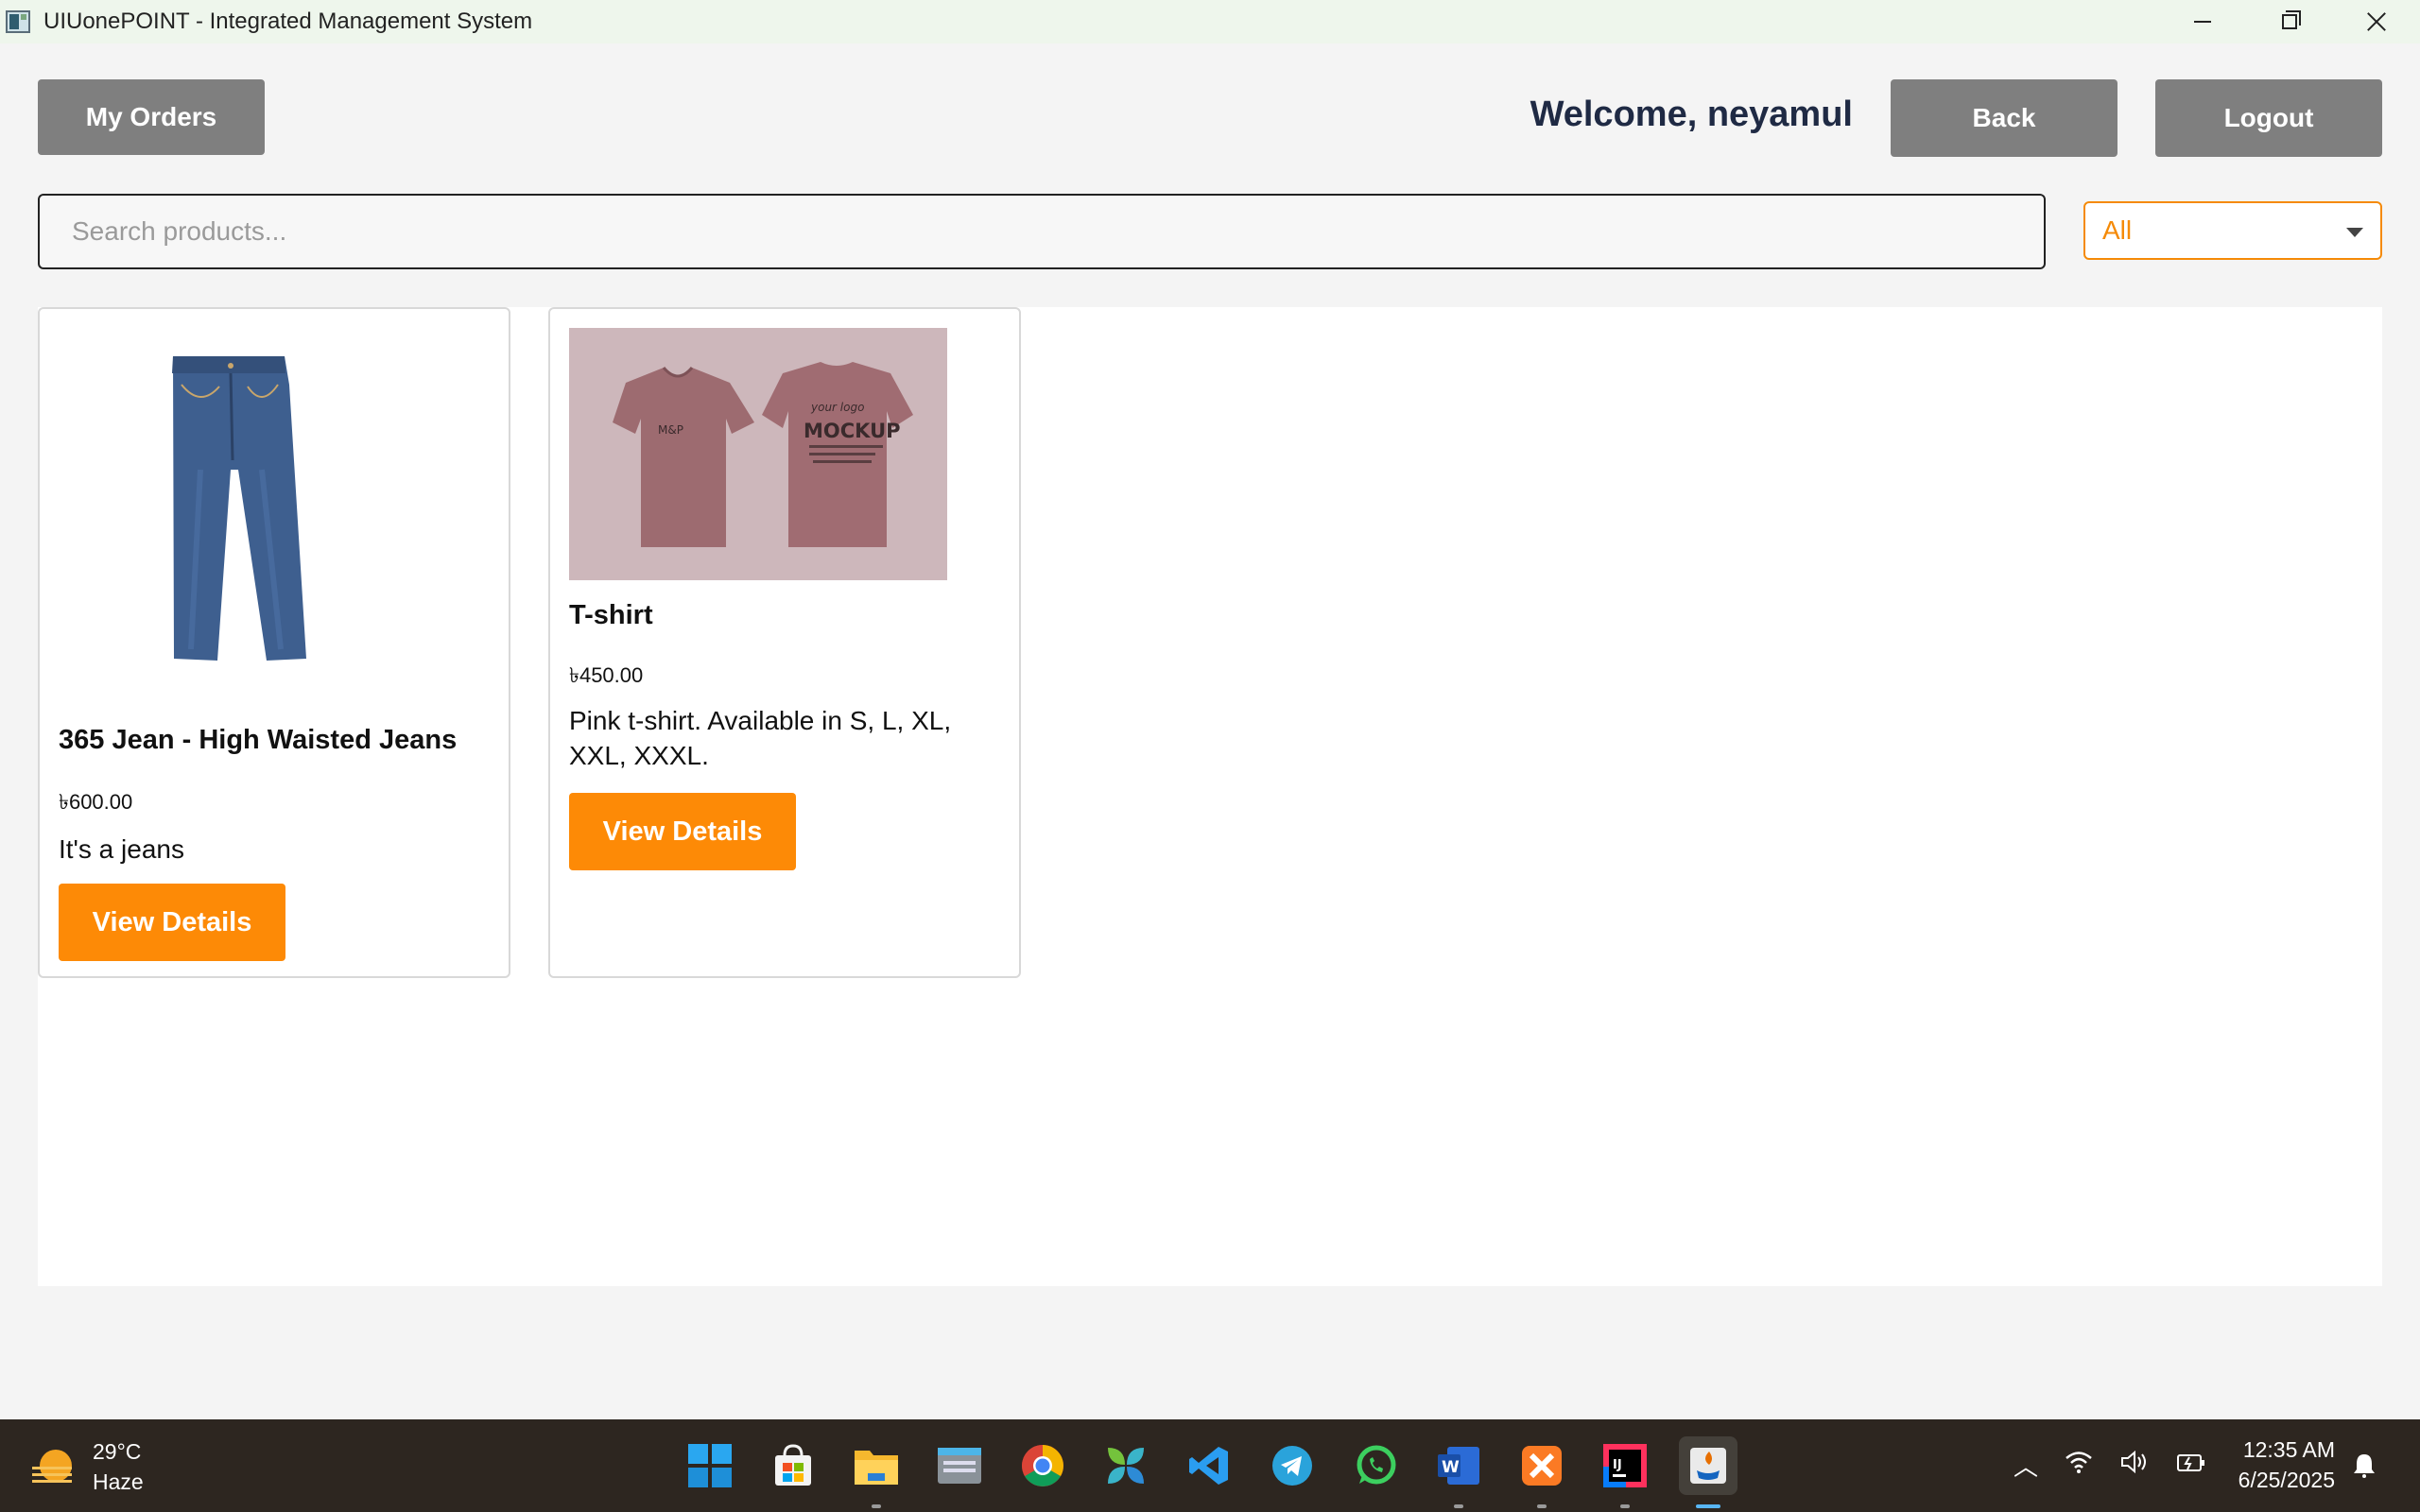  I want to click on filter-selected-value: All, so click(2117, 230).